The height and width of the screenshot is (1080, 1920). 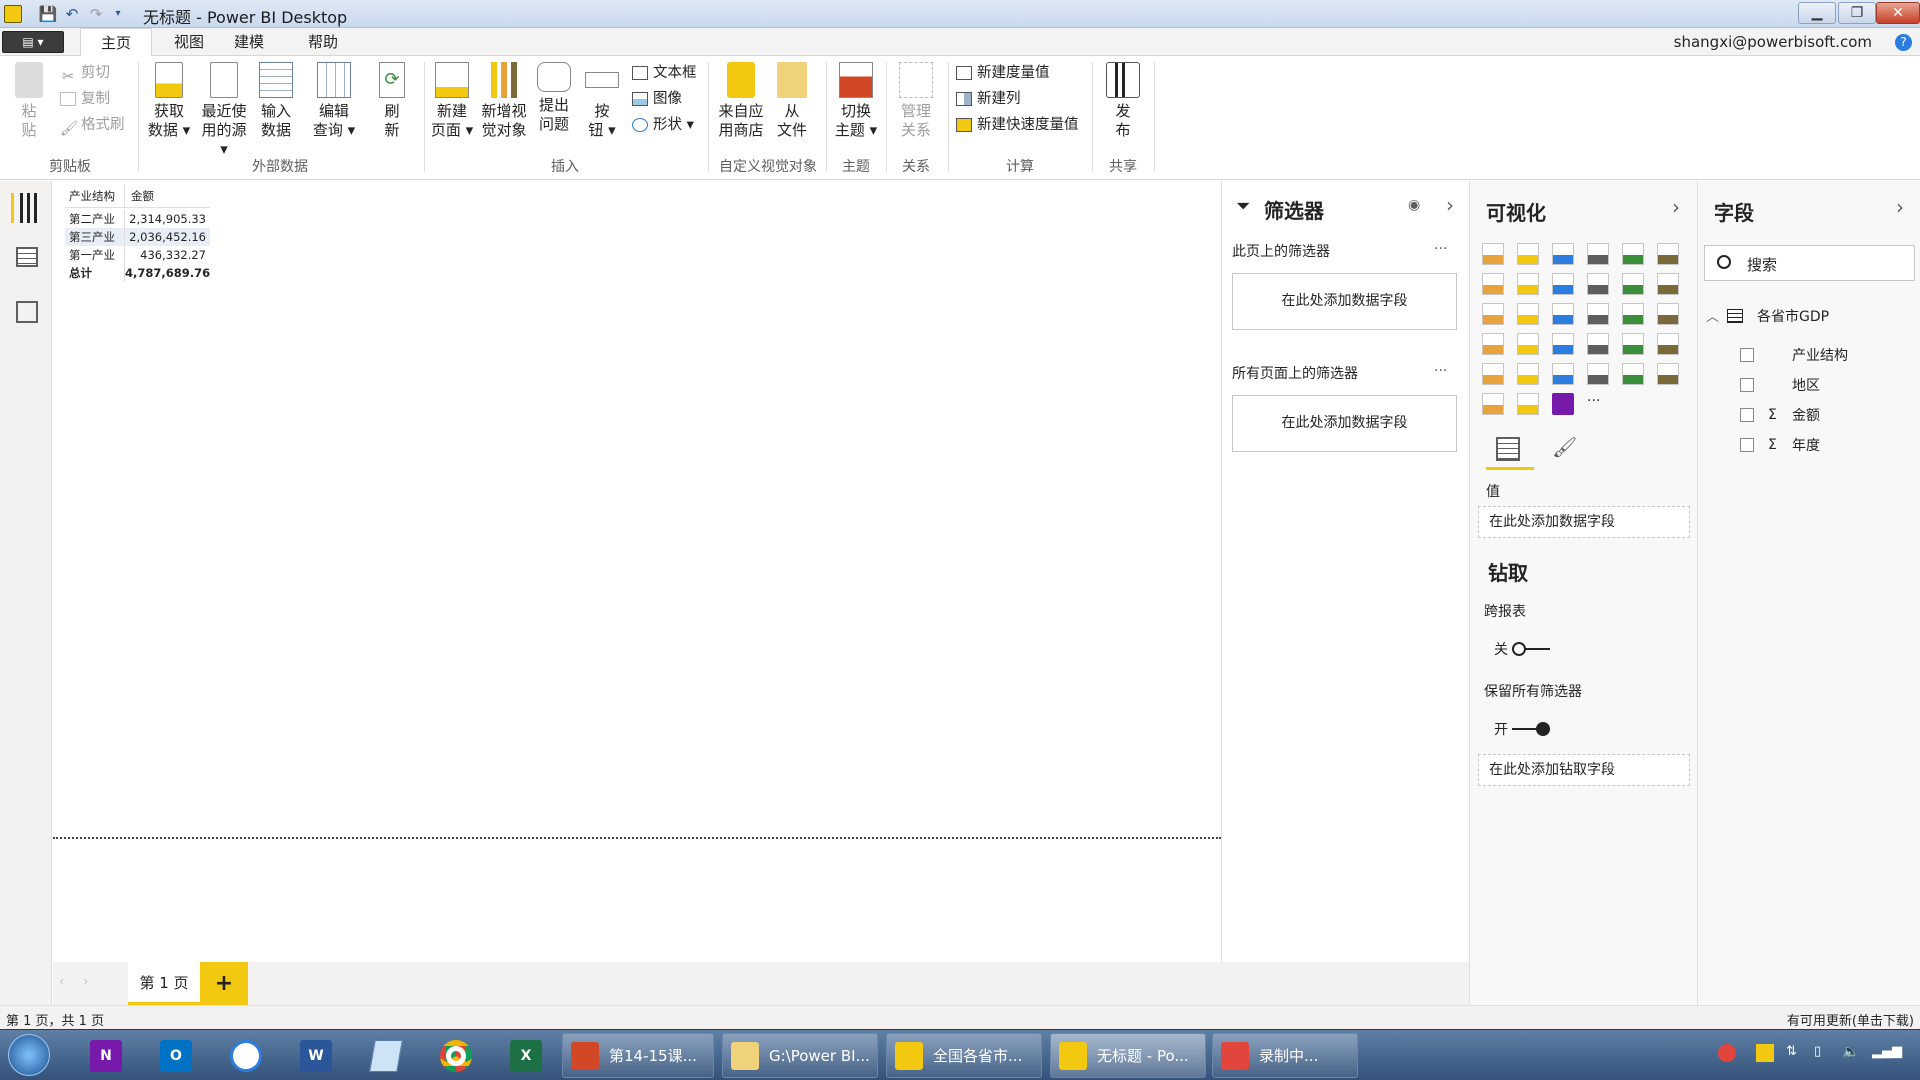 What do you see at coordinates (1563, 254) in the screenshot?
I see `clustered-bar-chart-icon` at bounding box center [1563, 254].